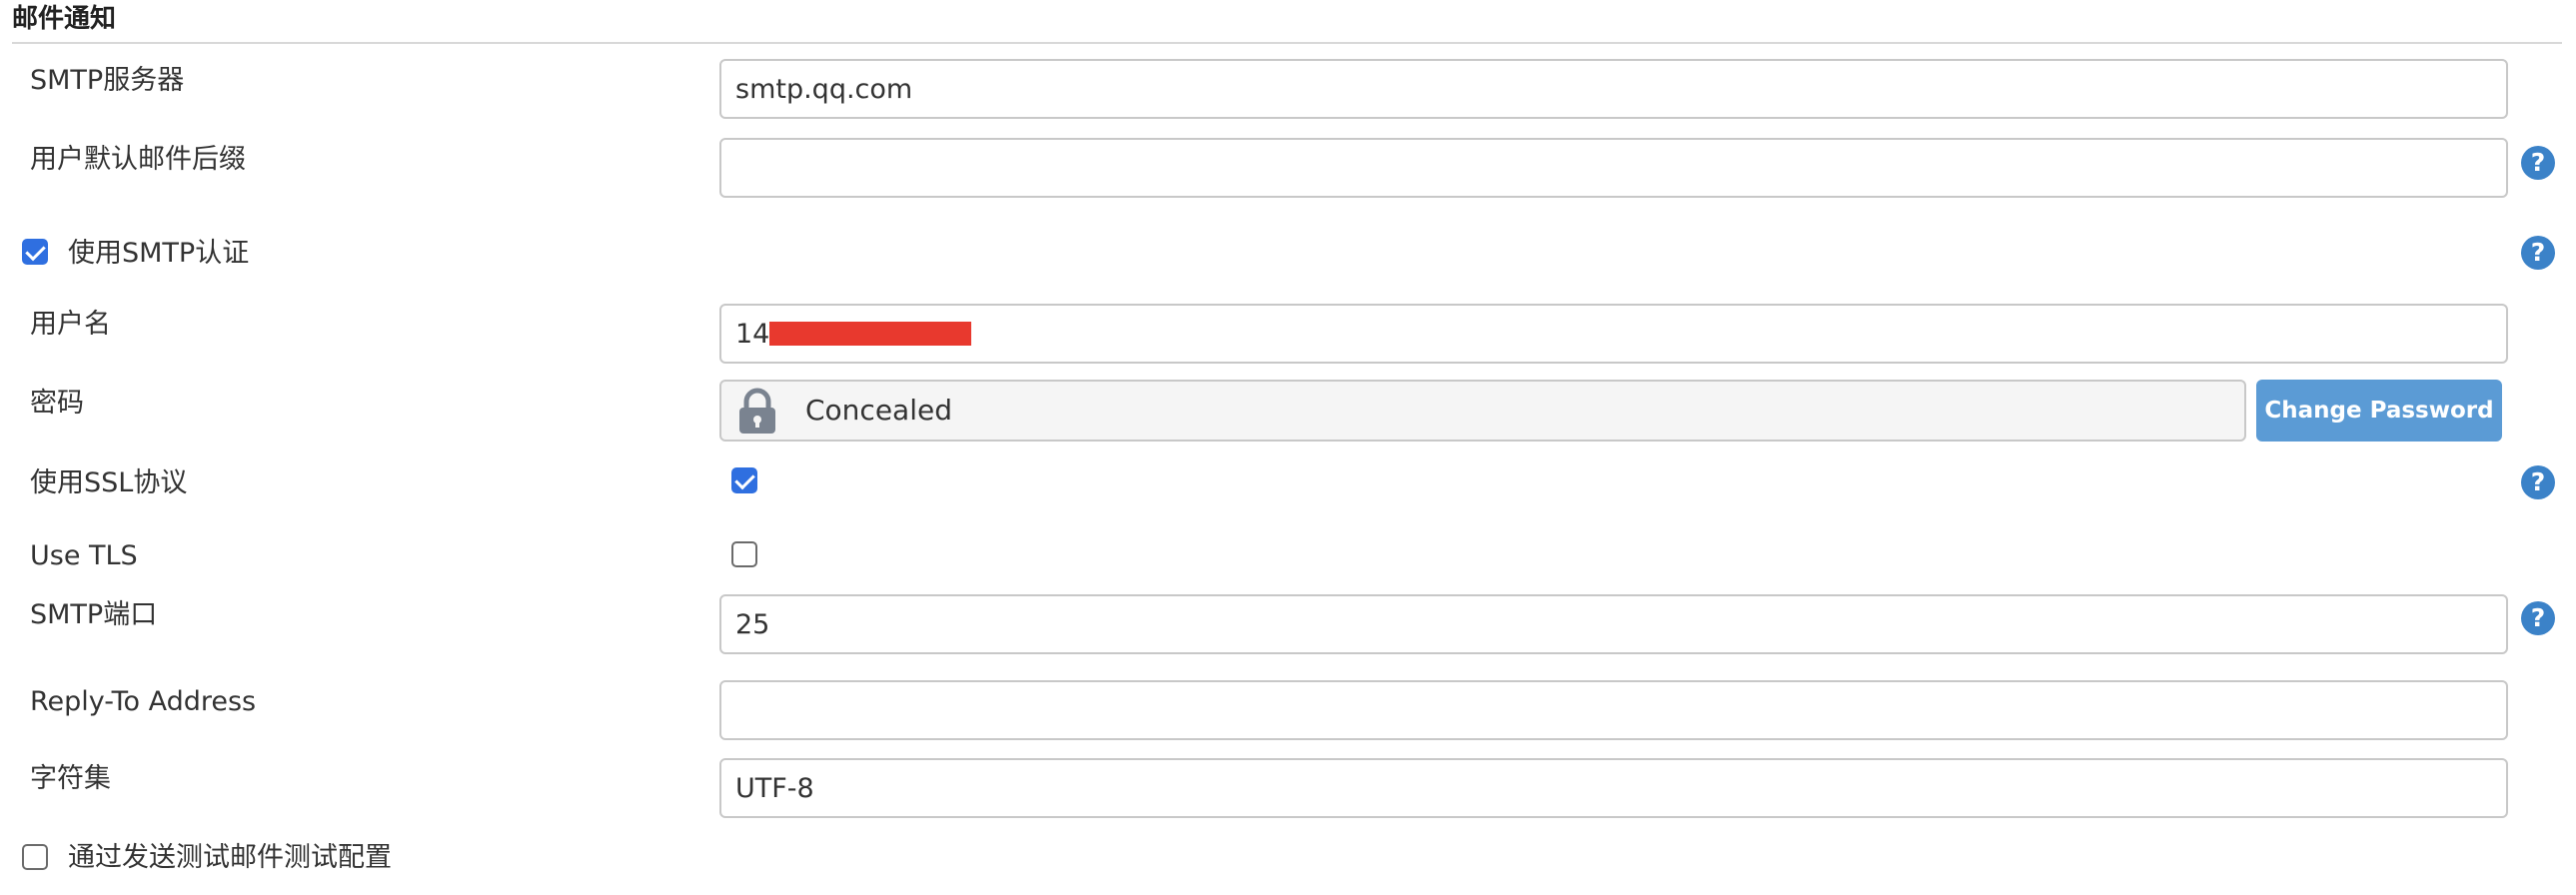  Describe the element at coordinates (878, 411) in the screenshot. I see `concealed-text: Concealed` at that location.